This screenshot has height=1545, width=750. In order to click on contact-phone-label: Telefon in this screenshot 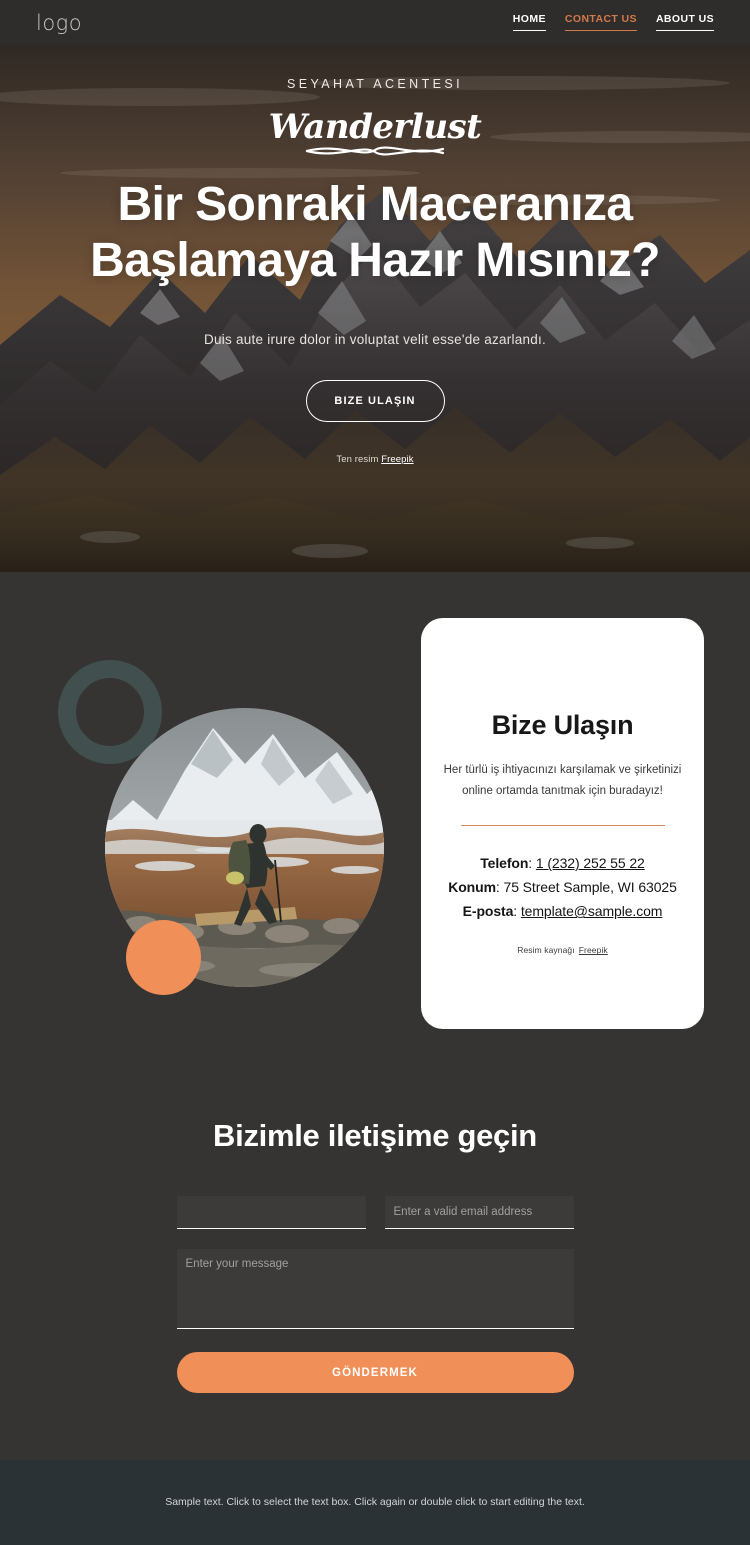, I will do `click(504, 863)`.